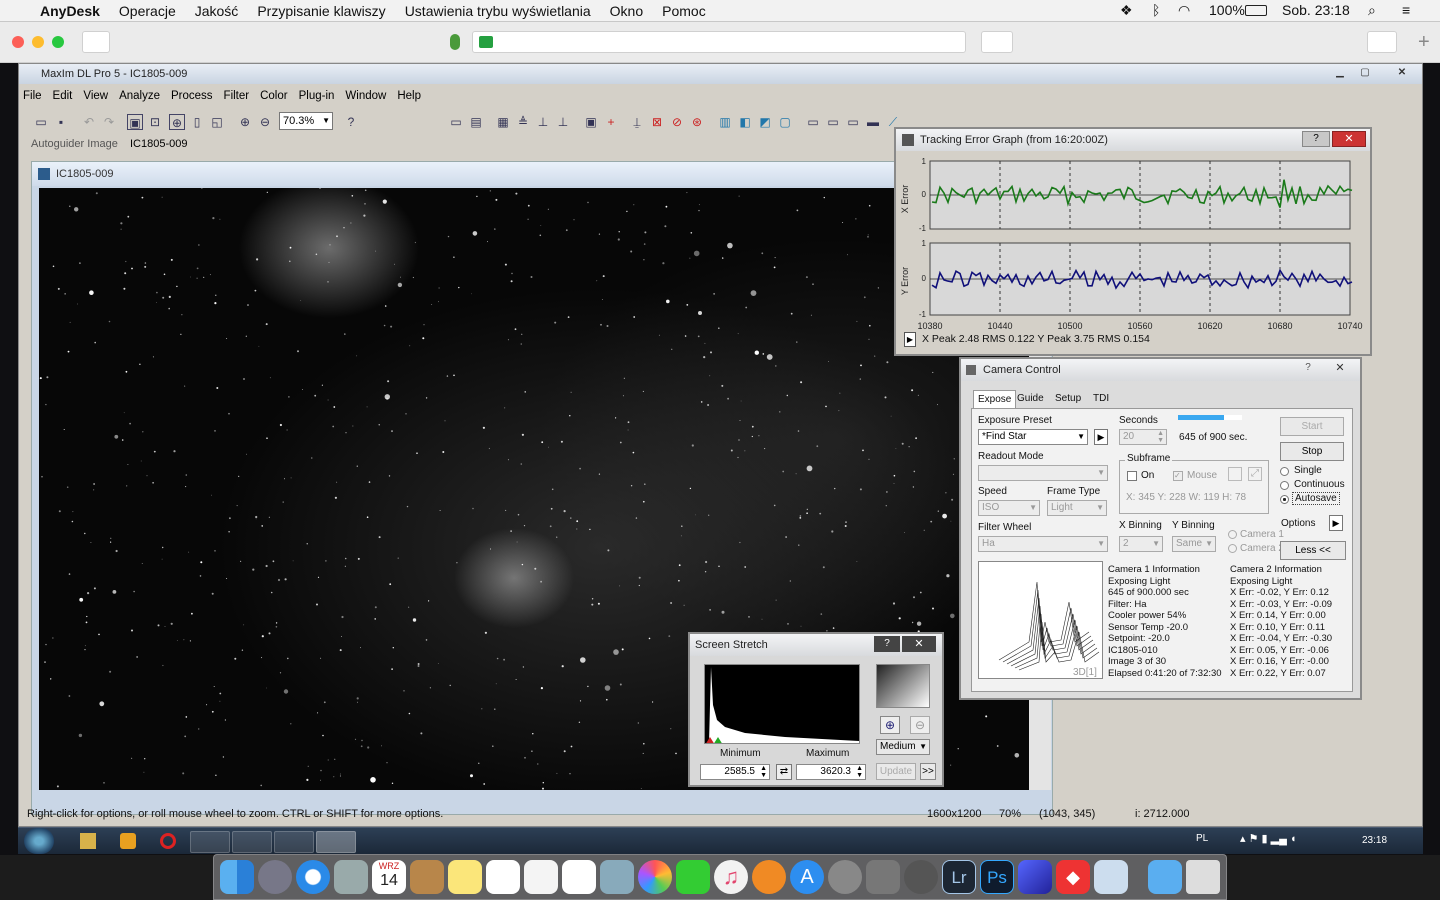 The height and width of the screenshot is (900, 1440). What do you see at coordinates (427, 877) in the screenshot?
I see `contacts-icon` at bounding box center [427, 877].